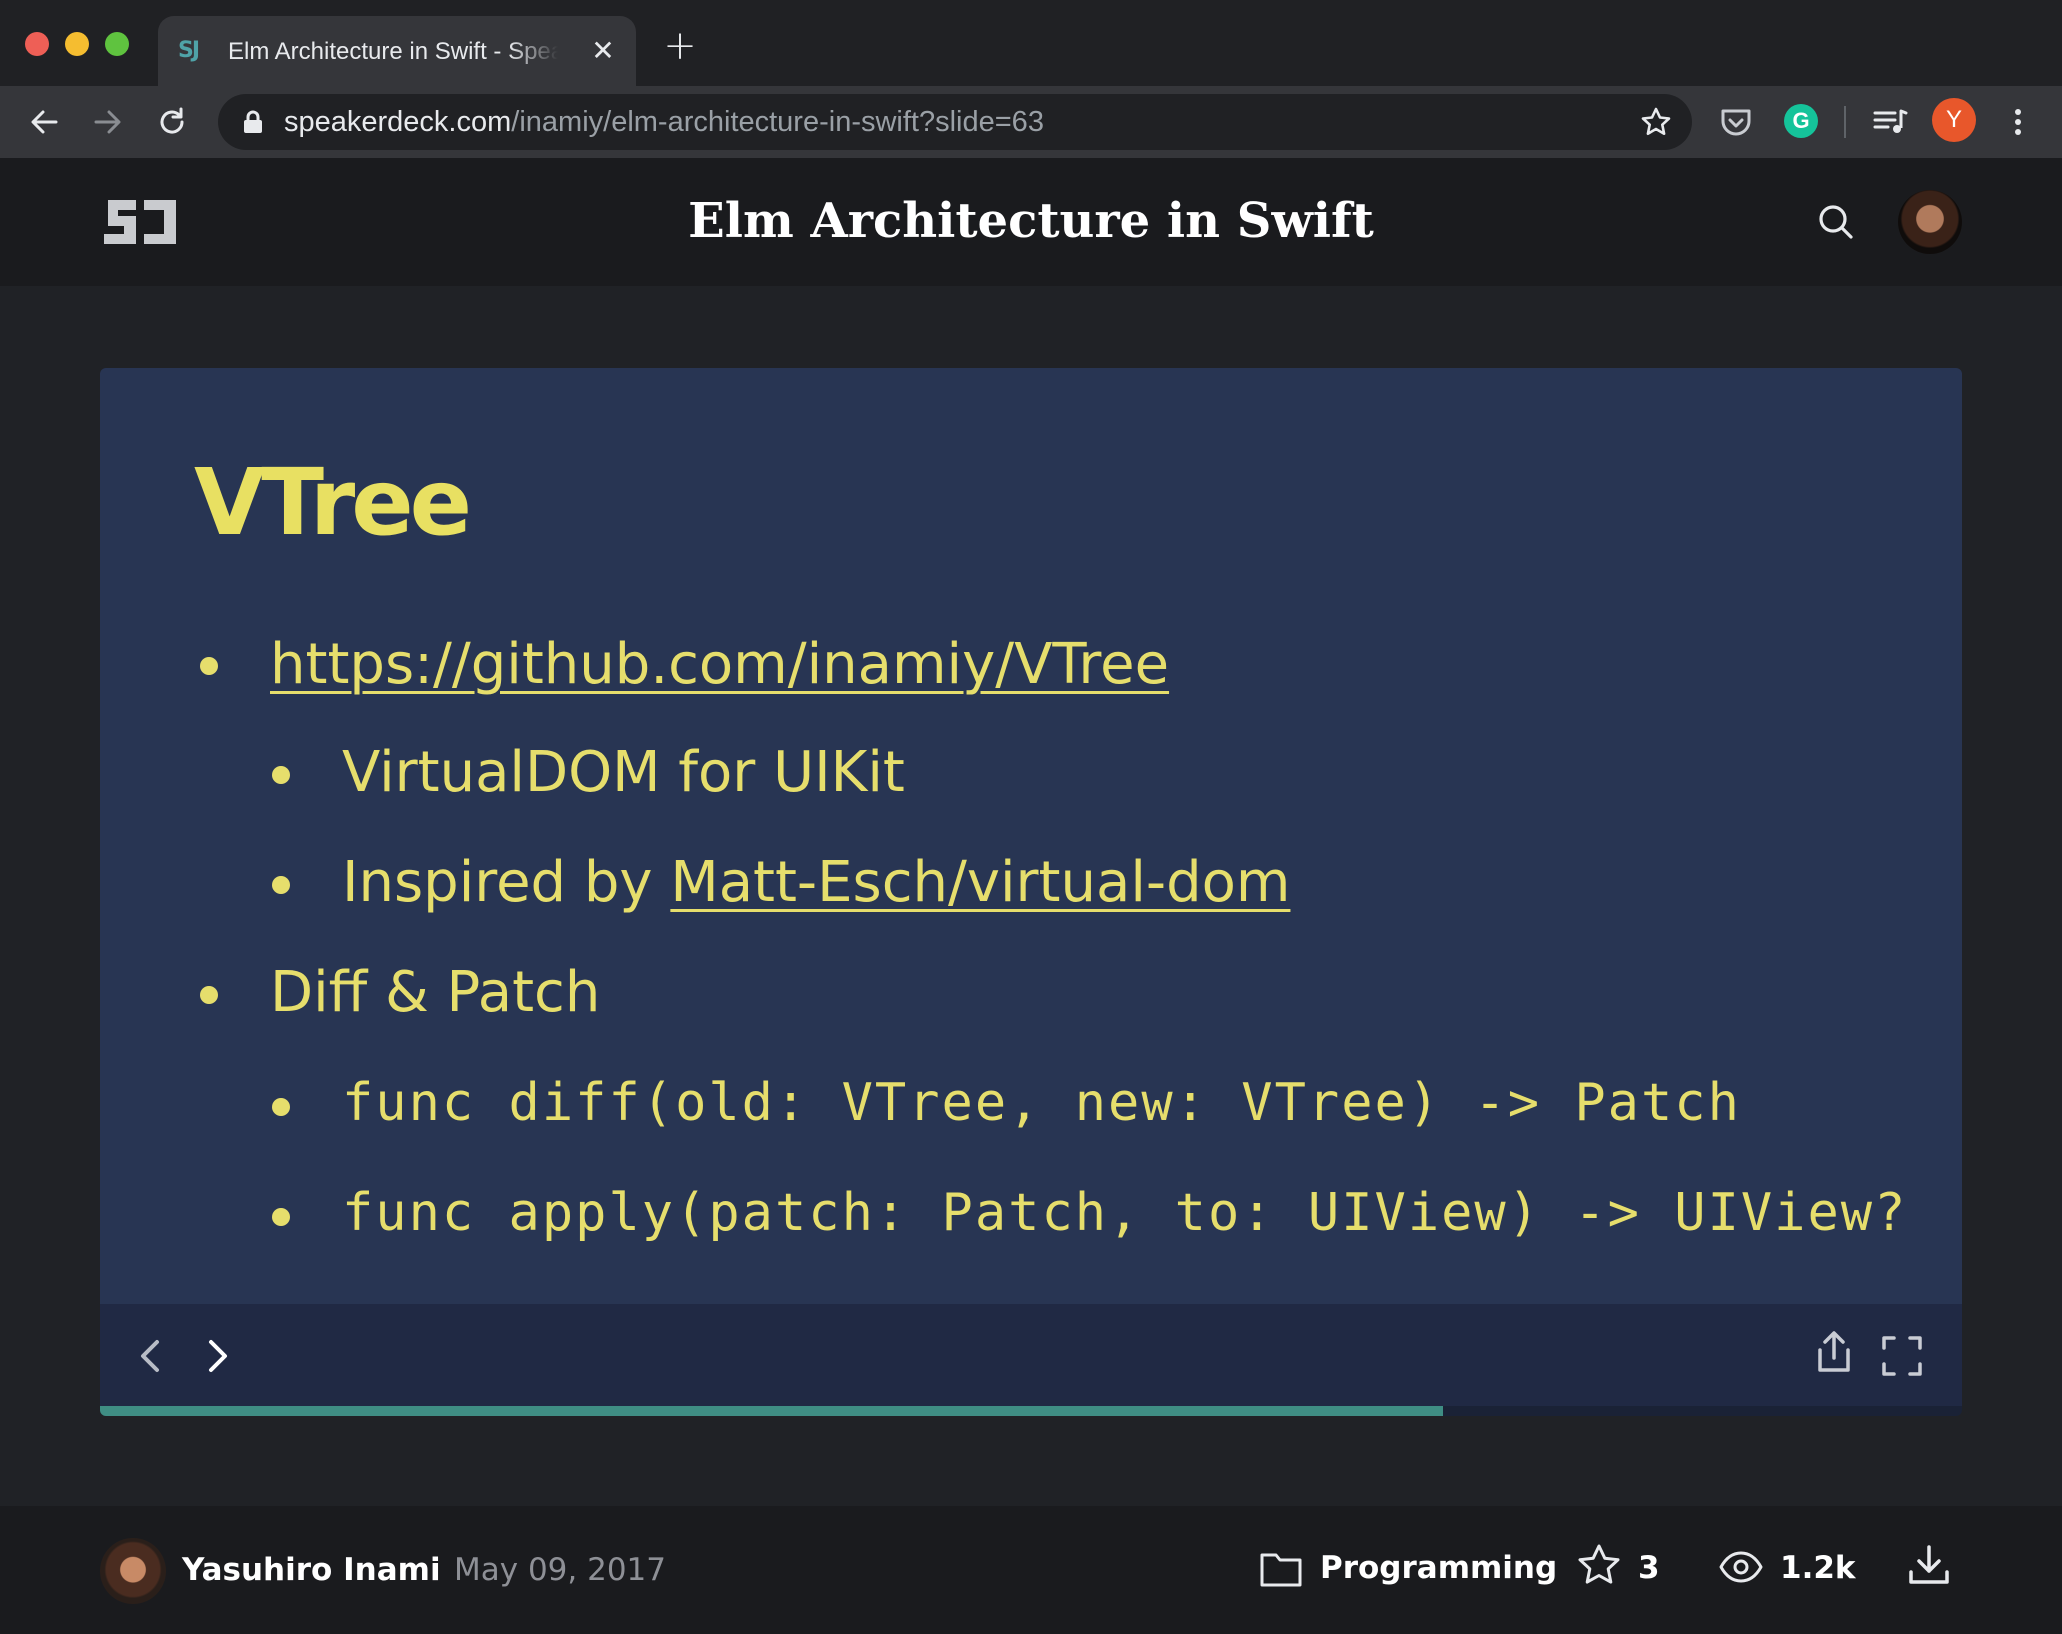 The height and width of the screenshot is (1634, 2062). I want to click on user-avatar, so click(1930, 222).